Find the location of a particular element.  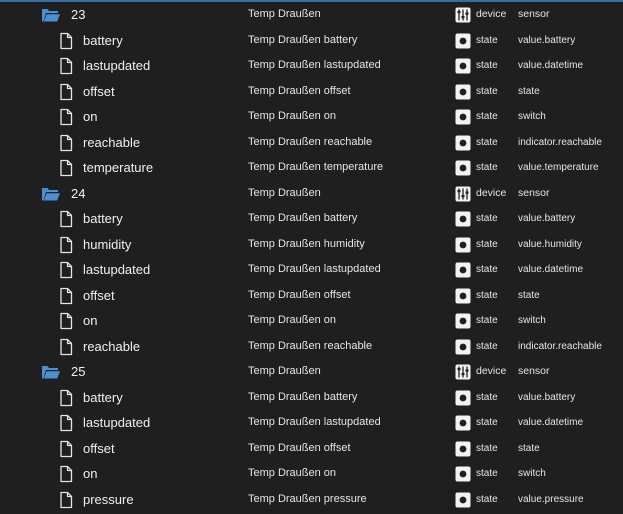

tree-row-device: 23 Temp Draußen device sensor is located at coordinates (311, 14).